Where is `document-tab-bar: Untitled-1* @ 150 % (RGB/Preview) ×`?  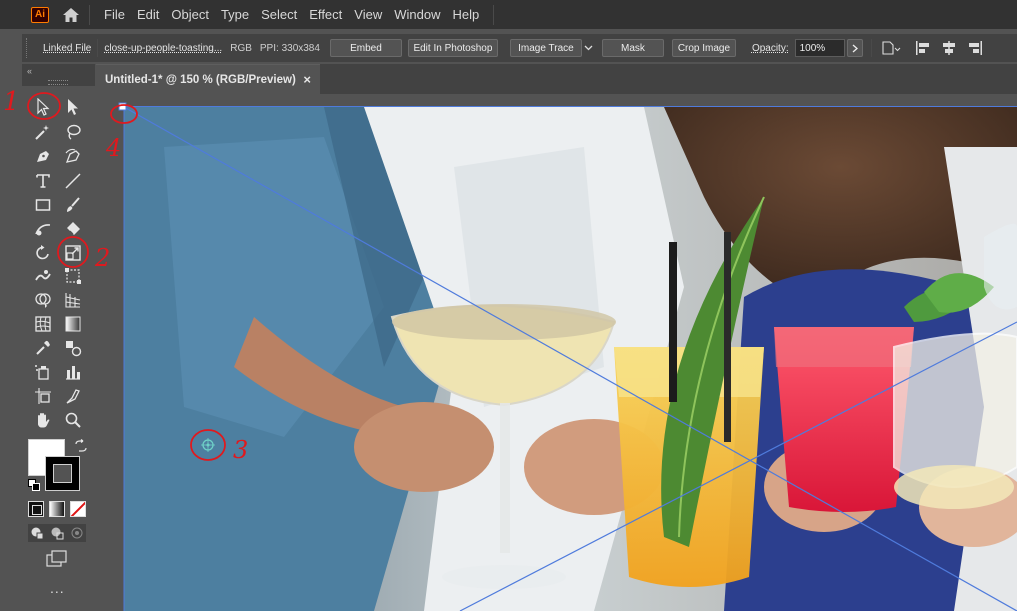 document-tab-bar: Untitled-1* @ 150 % (RGB/Preview) × is located at coordinates (556, 79).